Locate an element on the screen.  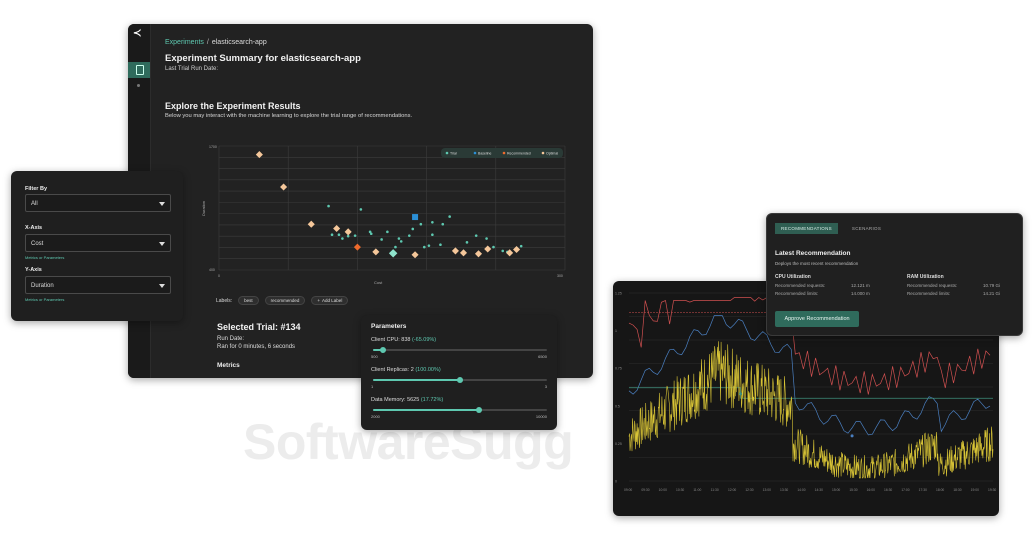
x-axis-select: Cost is located at coordinates (98, 243).